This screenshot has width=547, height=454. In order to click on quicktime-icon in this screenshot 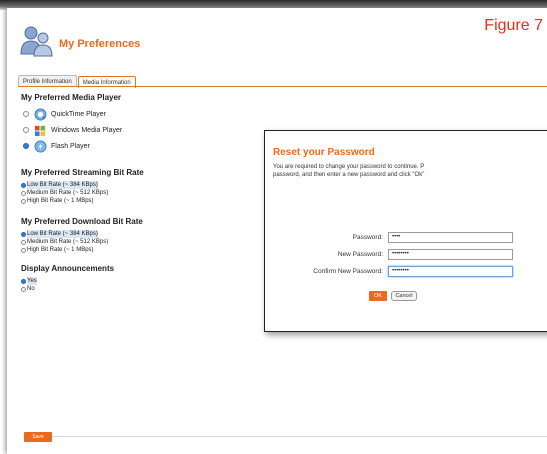, I will do `click(40, 114)`.